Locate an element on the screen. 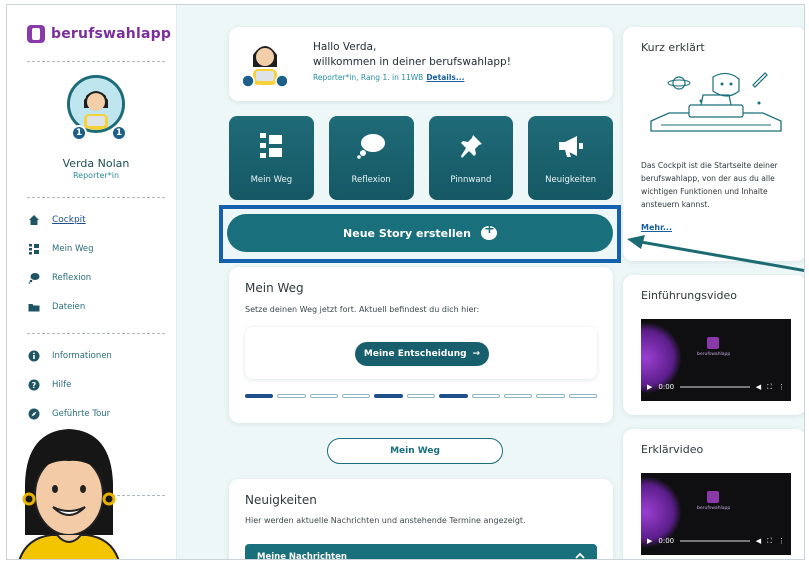 Image resolution: width=809 pixels, height=566 pixels. thought-bubble-icon is located at coordinates (371, 146).